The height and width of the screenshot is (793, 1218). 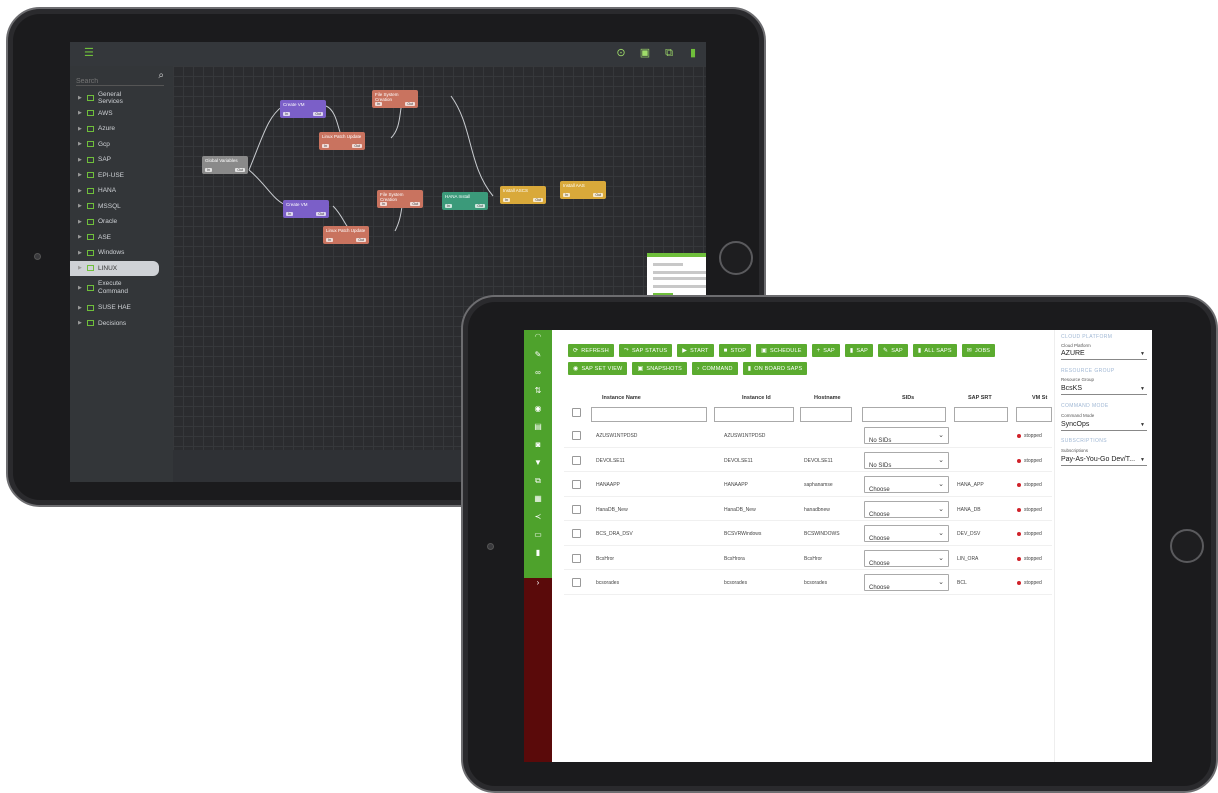 What do you see at coordinates (112, 81) in the screenshot?
I see `module-search-input` at bounding box center [112, 81].